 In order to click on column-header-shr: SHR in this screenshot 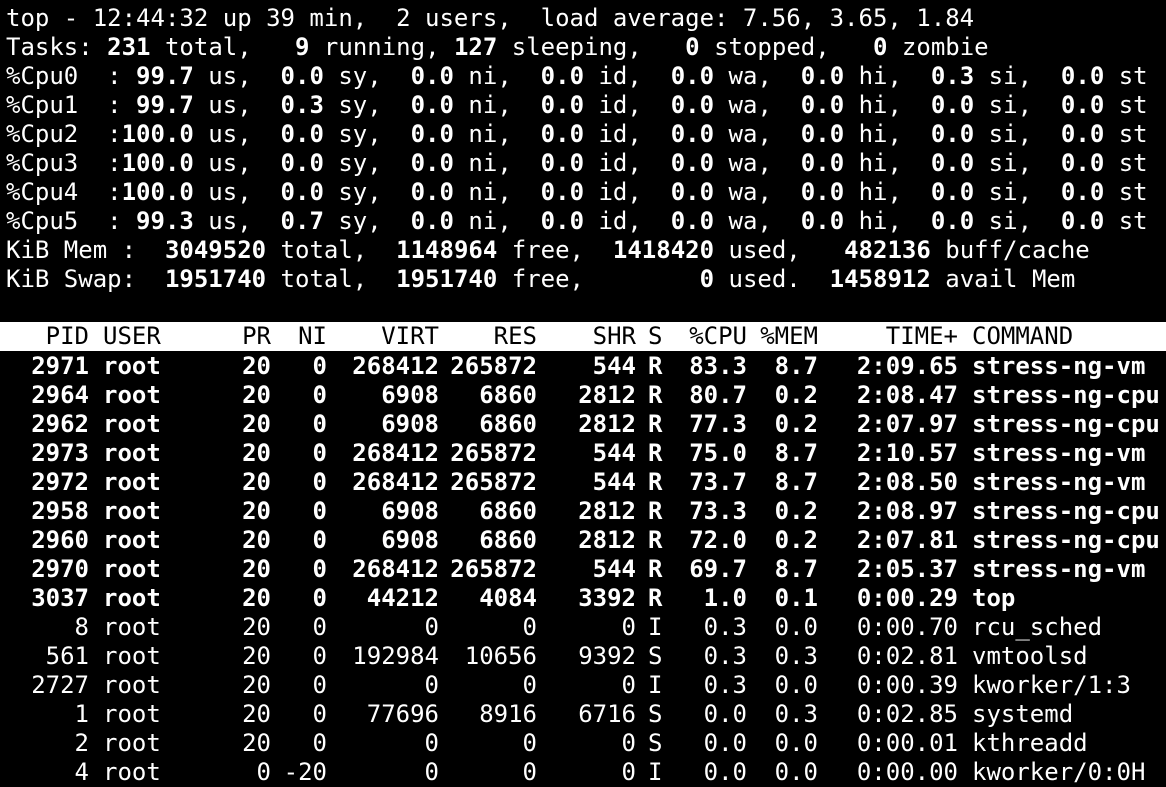, I will do `click(614, 336)`.